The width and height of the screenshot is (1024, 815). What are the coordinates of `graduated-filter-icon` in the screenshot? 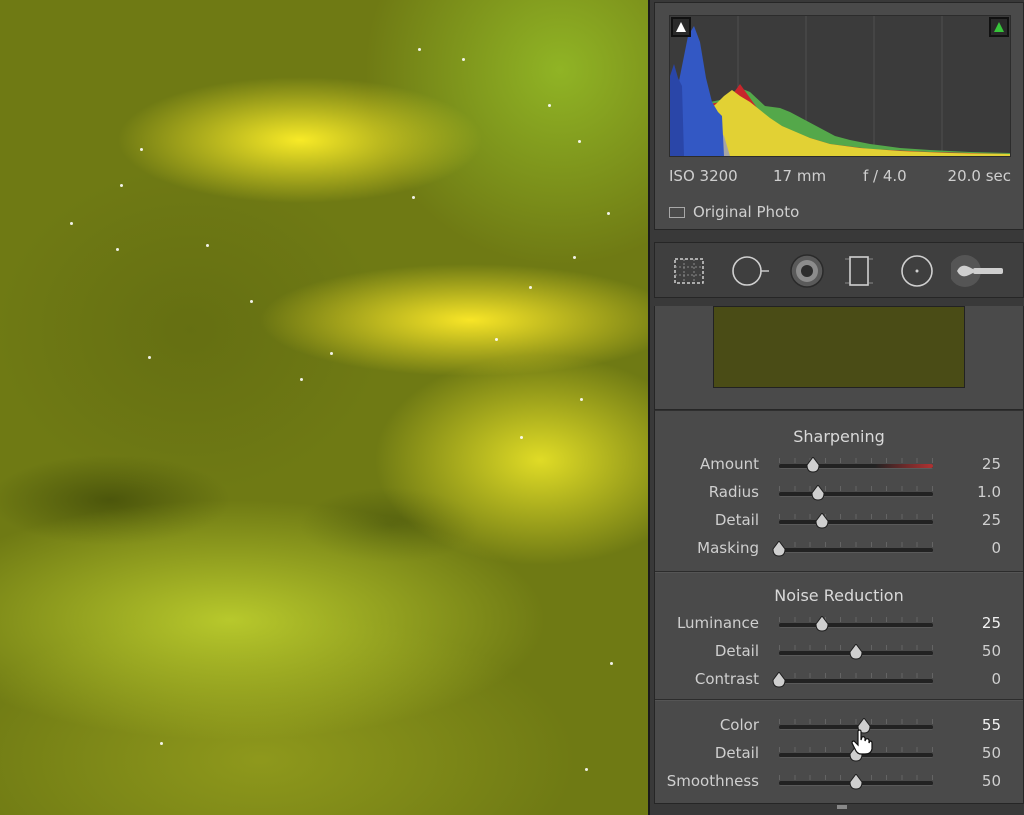 It's located at (859, 271).